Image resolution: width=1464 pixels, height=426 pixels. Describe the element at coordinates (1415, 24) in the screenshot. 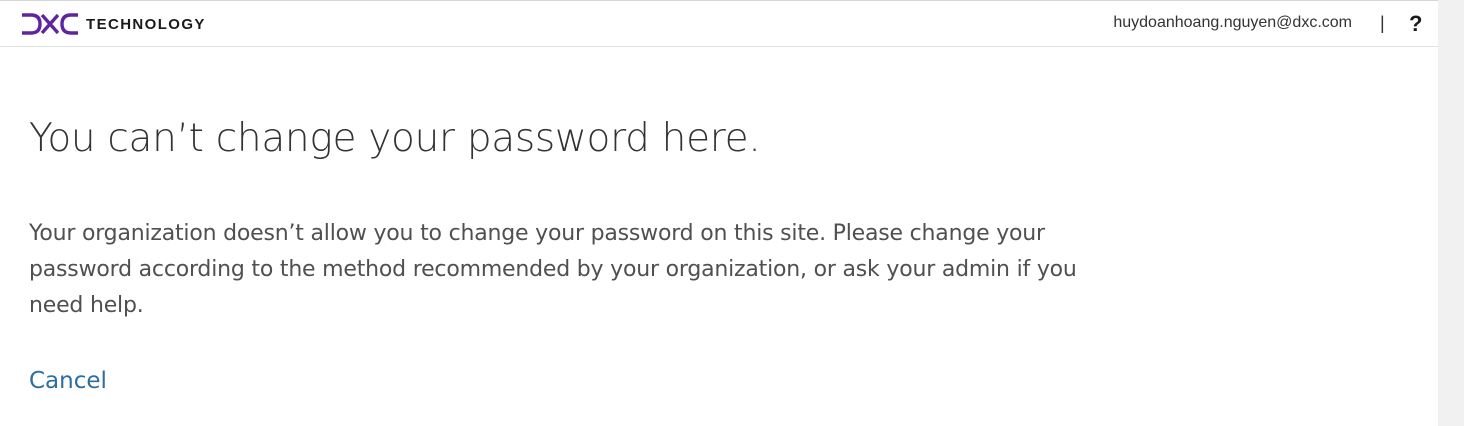

I see `help-button: ?` at that location.